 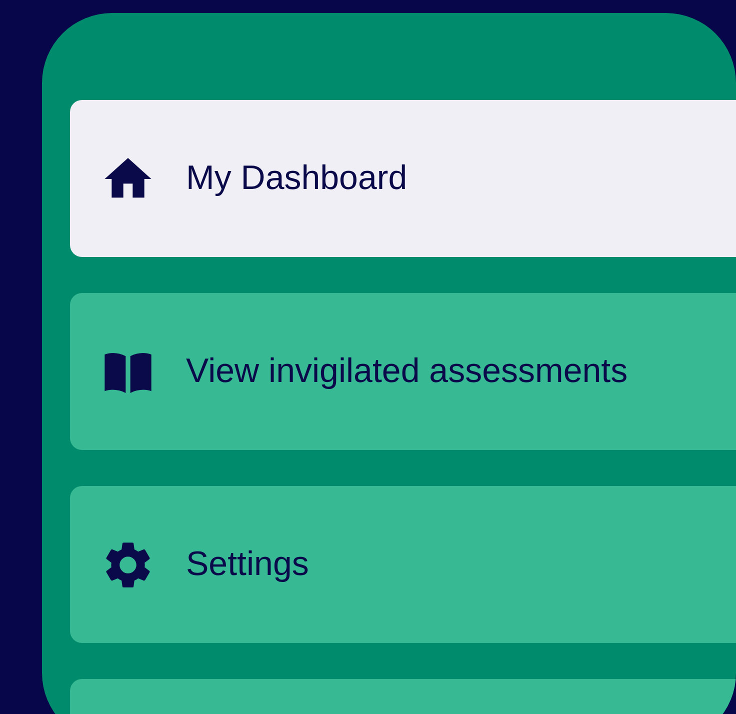 What do you see at coordinates (407, 371) in the screenshot?
I see `menu-item-label: View invigilated assessments` at bounding box center [407, 371].